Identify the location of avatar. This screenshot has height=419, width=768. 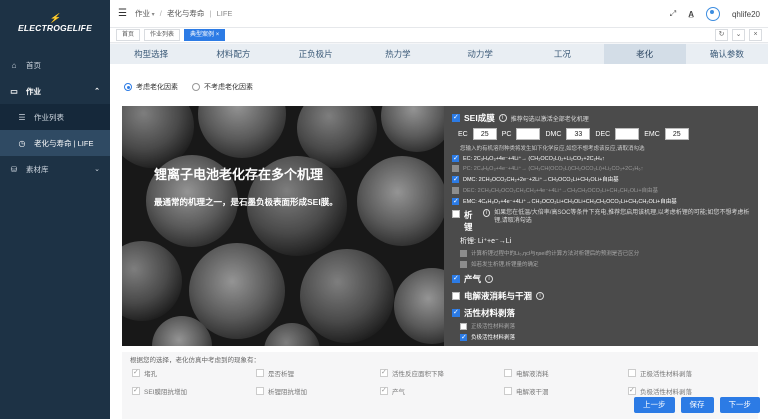
(712, 14).